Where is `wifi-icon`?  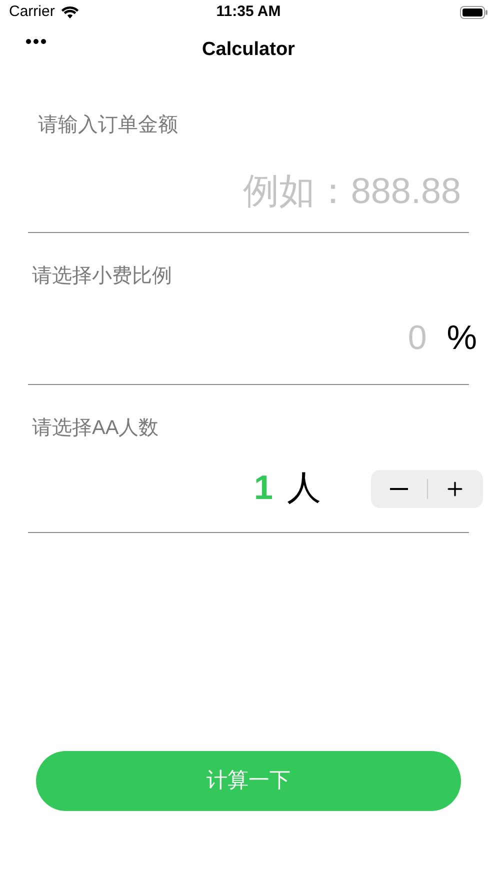
wifi-icon is located at coordinates (69, 12).